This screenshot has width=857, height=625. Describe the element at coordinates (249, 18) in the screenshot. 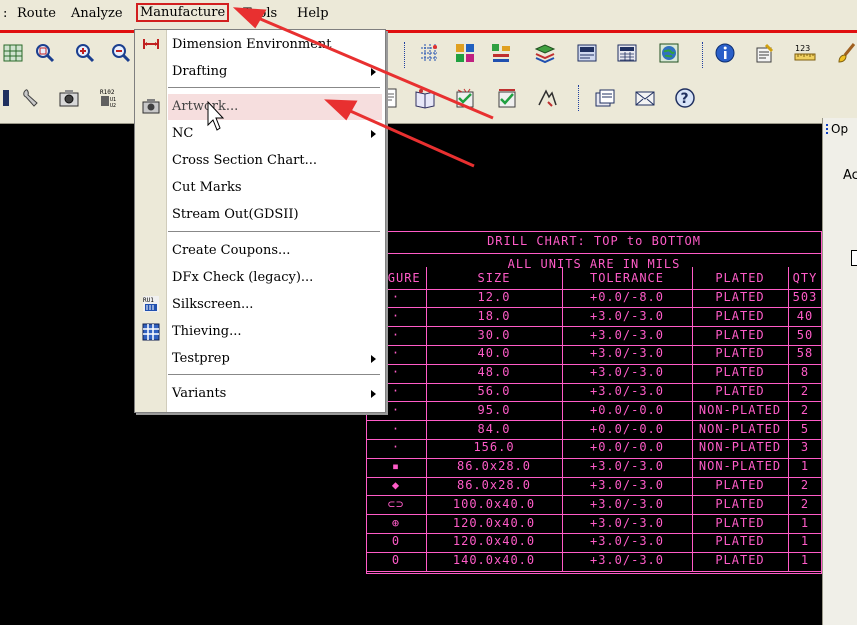

I see `annotation-arrow-1-head` at that location.